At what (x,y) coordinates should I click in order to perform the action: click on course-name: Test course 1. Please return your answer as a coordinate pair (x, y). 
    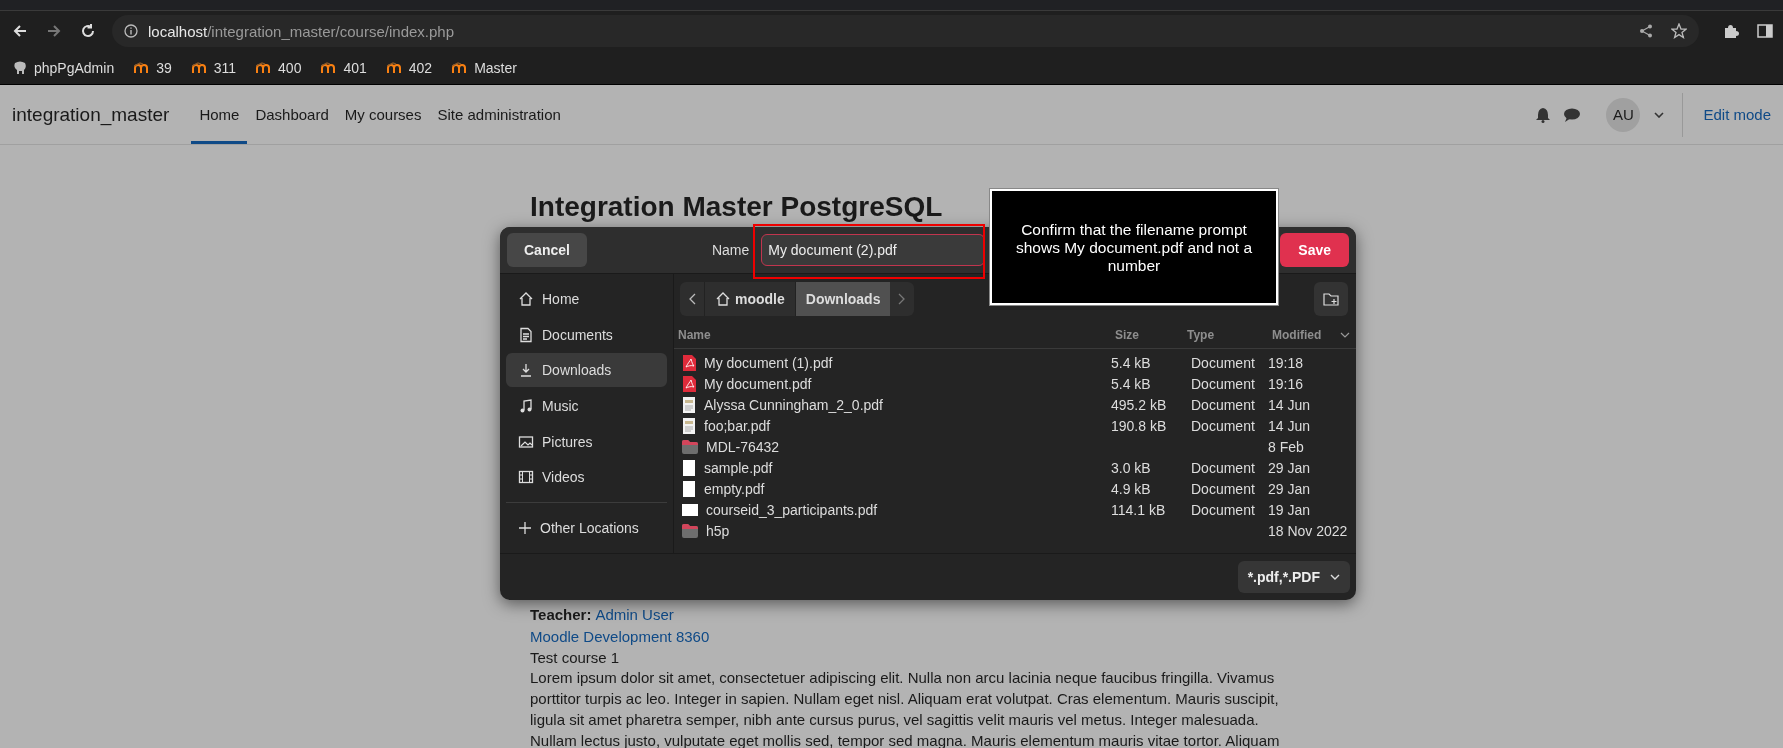
    Looking at the image, I should click on (575, 657).